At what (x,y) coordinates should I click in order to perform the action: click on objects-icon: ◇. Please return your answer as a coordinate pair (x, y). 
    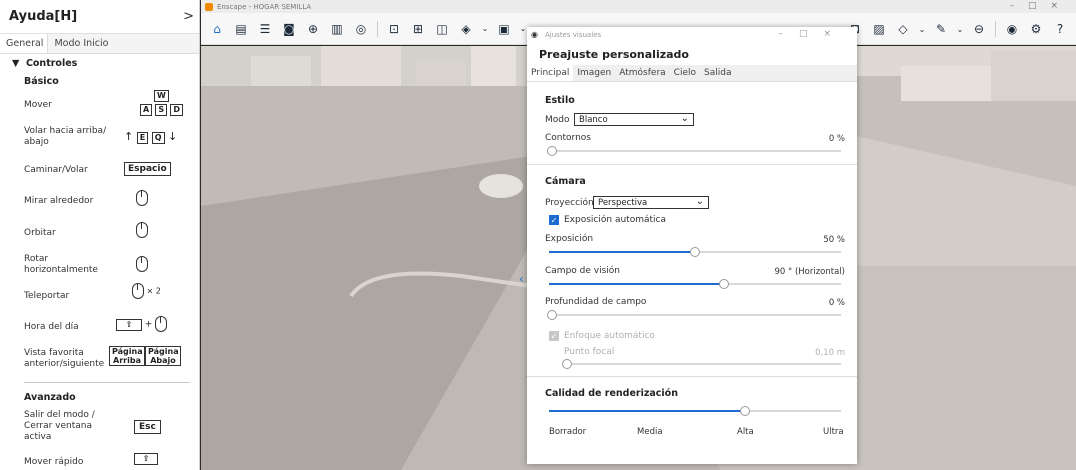
    Looking at the image, I should click on (903, 29).